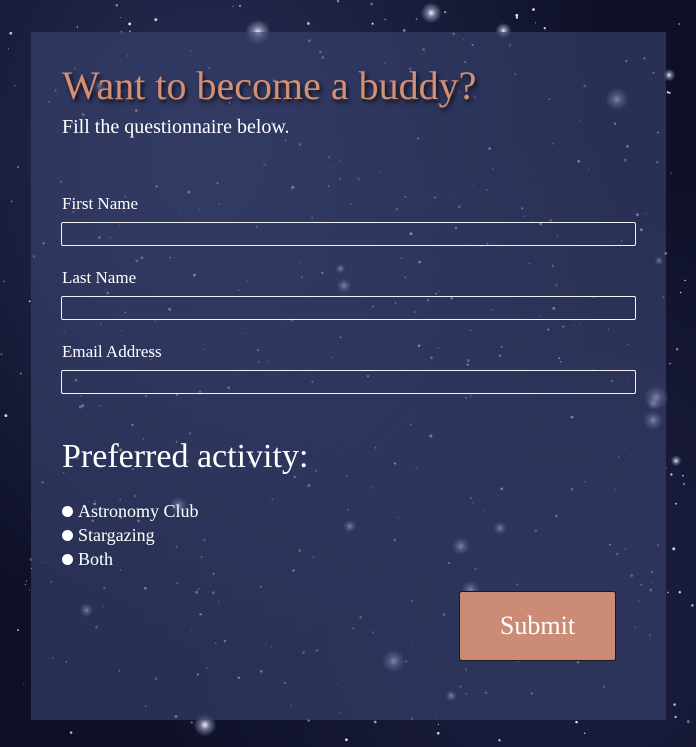  Describe the element at coordinates (100, 203) in the screenshot. I see `first-name-label: First Name` at that location.